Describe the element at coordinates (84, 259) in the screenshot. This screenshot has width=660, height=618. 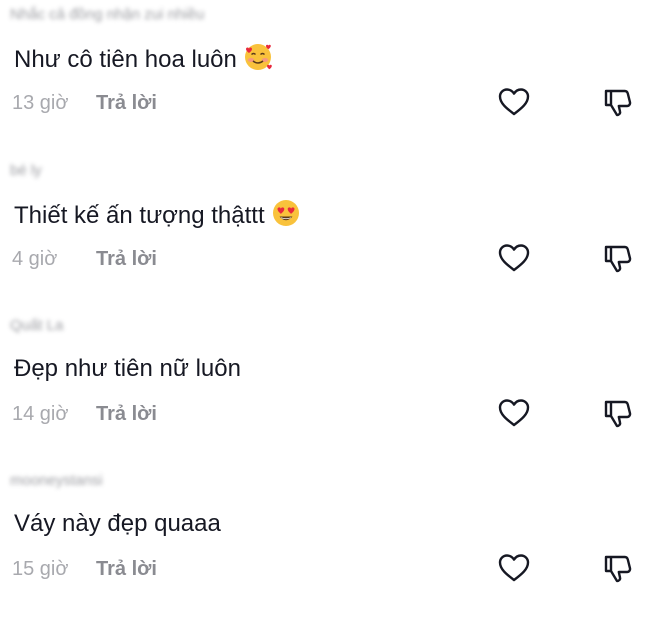
I see `comment-meta: 4 giờ Trả lời` at that location.